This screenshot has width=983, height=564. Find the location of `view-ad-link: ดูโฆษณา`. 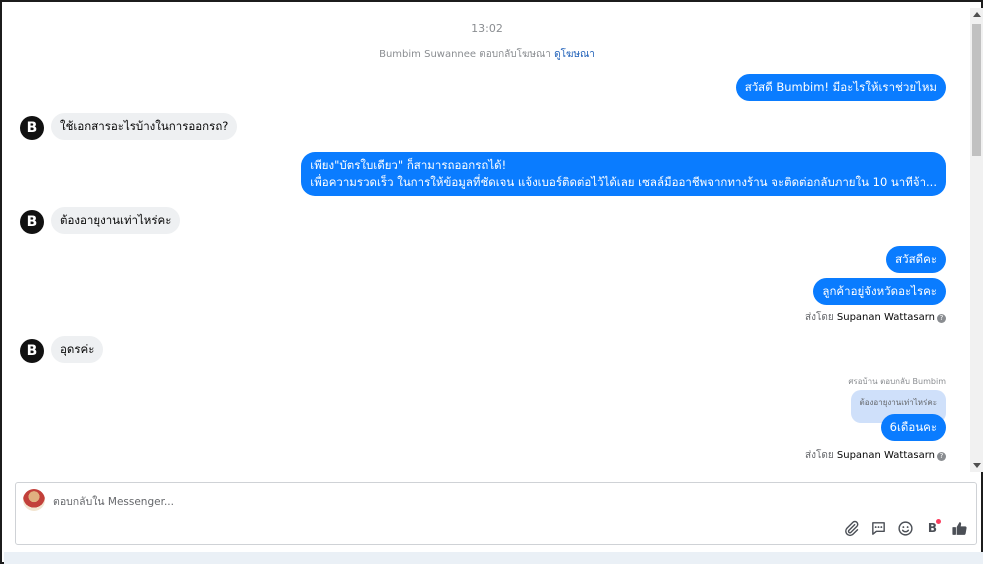

view-ad-link: ดูโฆษณา is located at coordinates (574, 54).